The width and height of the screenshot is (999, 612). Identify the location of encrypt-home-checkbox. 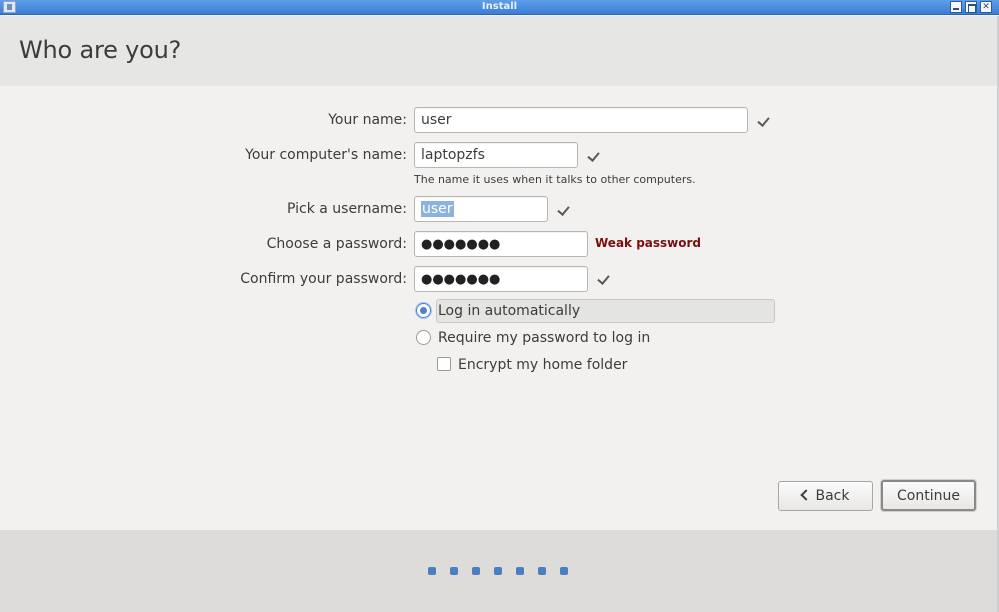
(444, 364).